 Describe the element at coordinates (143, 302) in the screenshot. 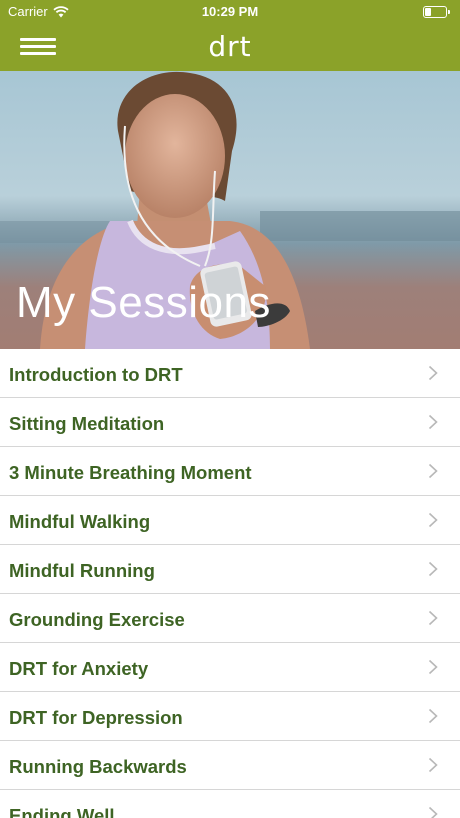

I see `page-title: My Sessions` at that location.